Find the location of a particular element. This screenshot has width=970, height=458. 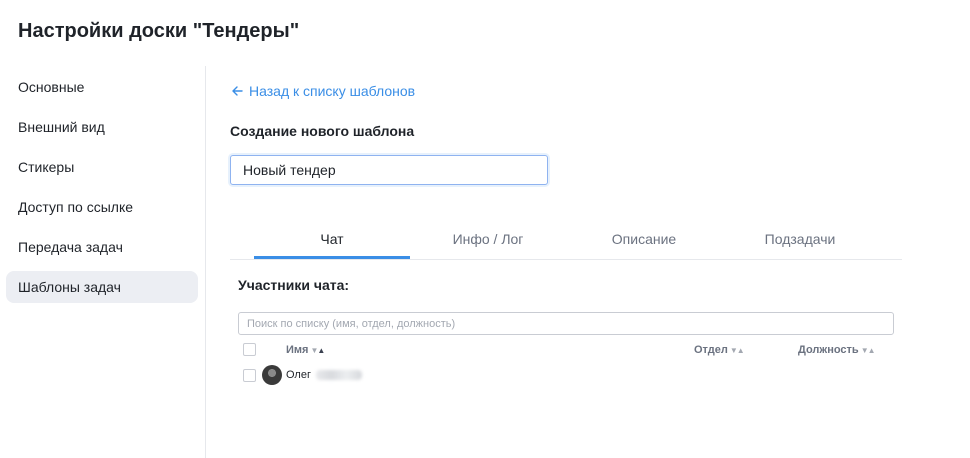

row-checkbox is located at coordinates (249, 375).